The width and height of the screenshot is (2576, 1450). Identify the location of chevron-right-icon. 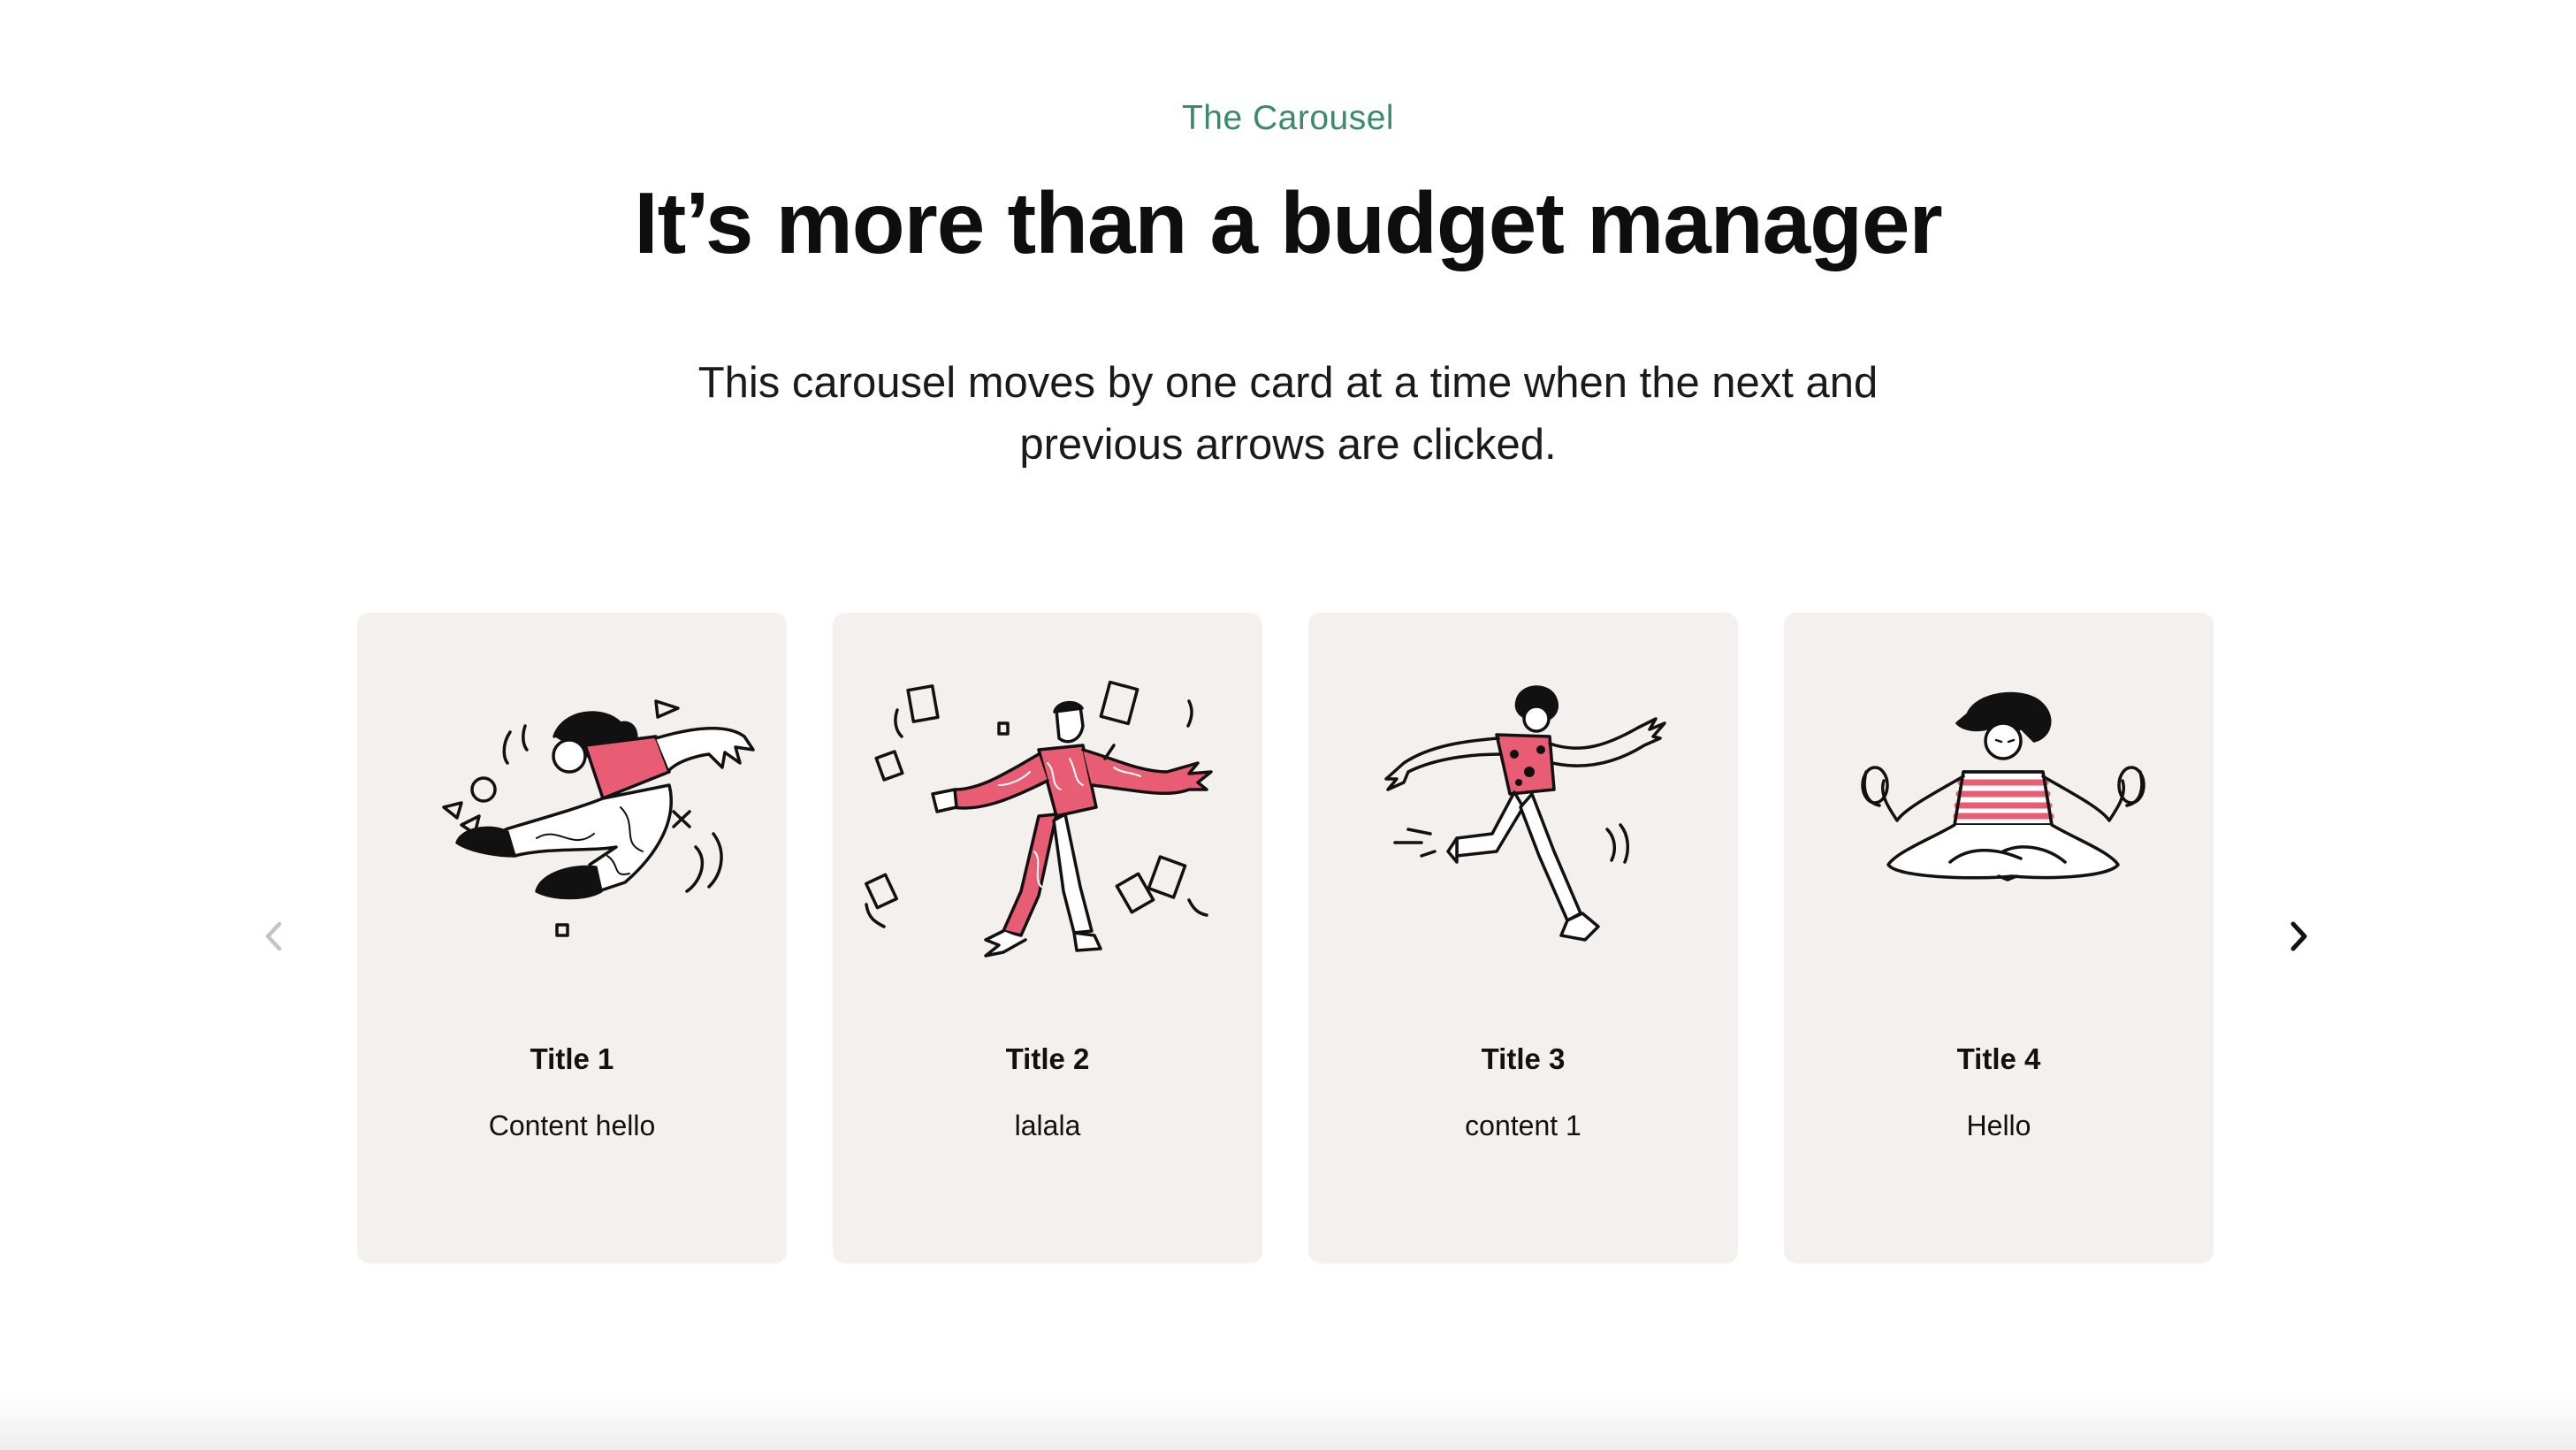
(2298, 936).